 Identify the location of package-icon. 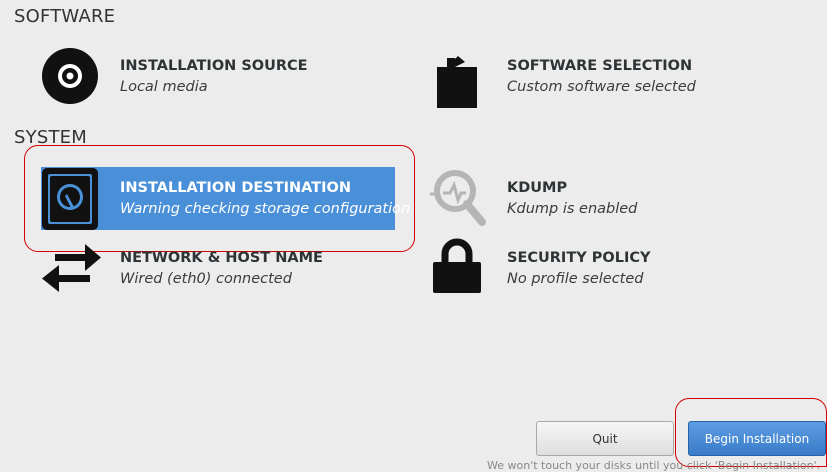
(458, 77).